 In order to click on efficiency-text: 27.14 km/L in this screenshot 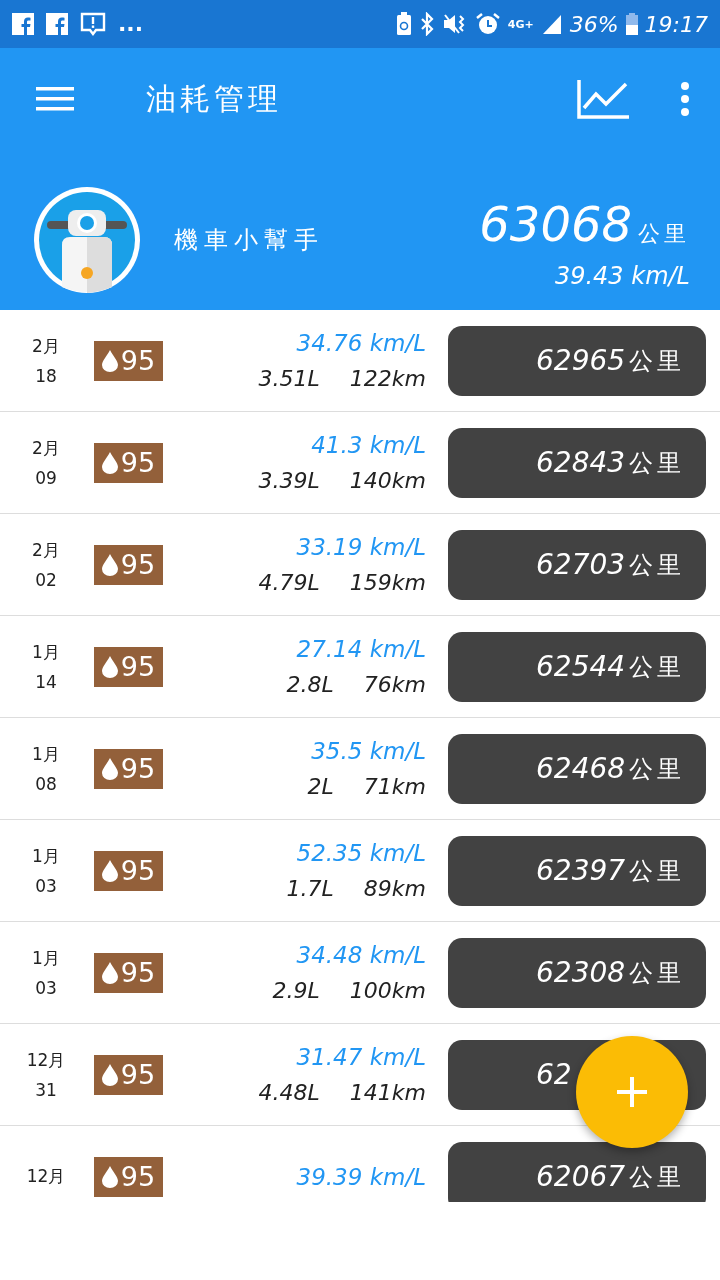, I will do `click(361, 649)`.